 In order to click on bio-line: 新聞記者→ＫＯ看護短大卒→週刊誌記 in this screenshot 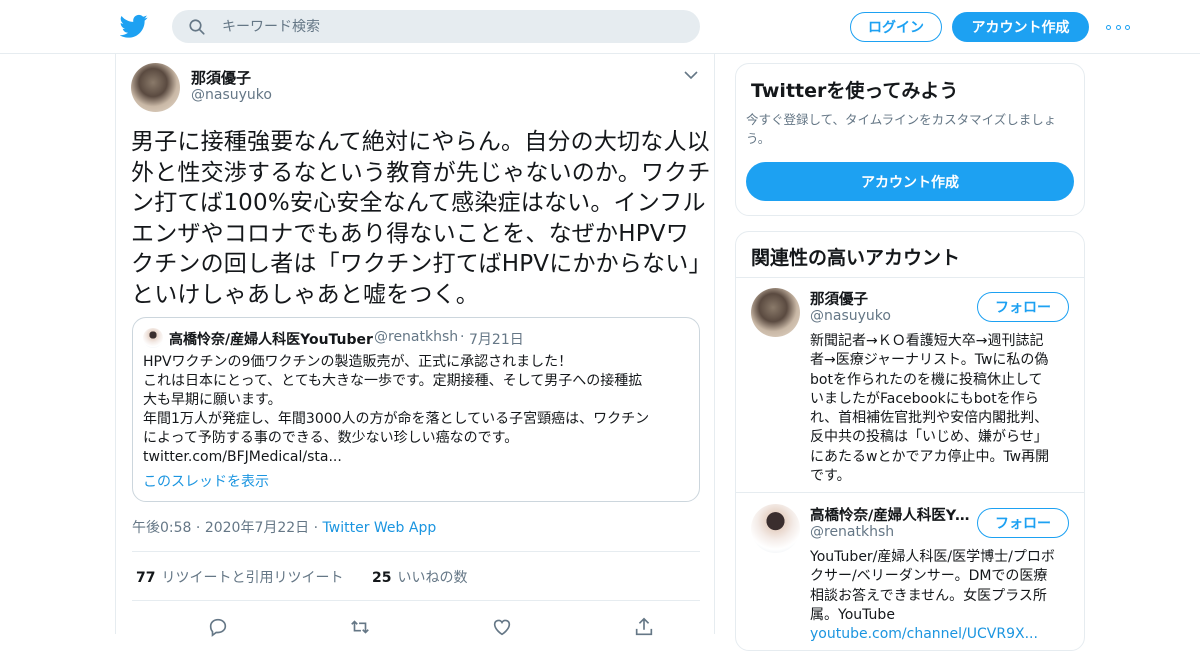, I will do `click(927, 341)`.